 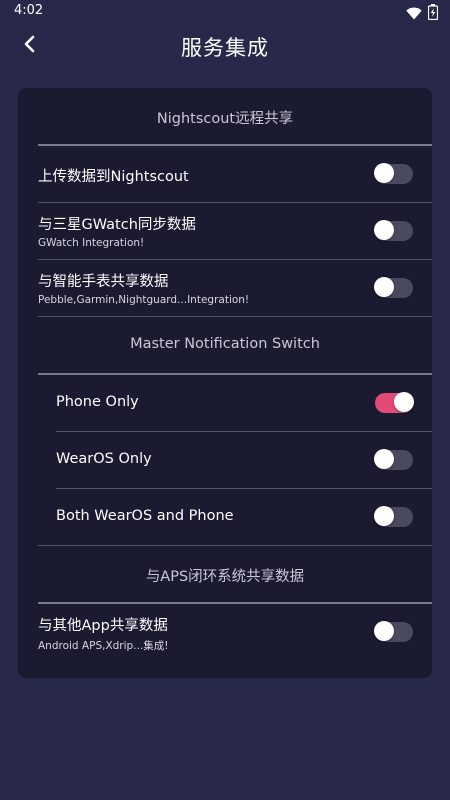 What do you see at coordinates (113, 177) in the screenshot?
I see `row-label: 上传数据到Nightscout` at bounding box center [113, 177].